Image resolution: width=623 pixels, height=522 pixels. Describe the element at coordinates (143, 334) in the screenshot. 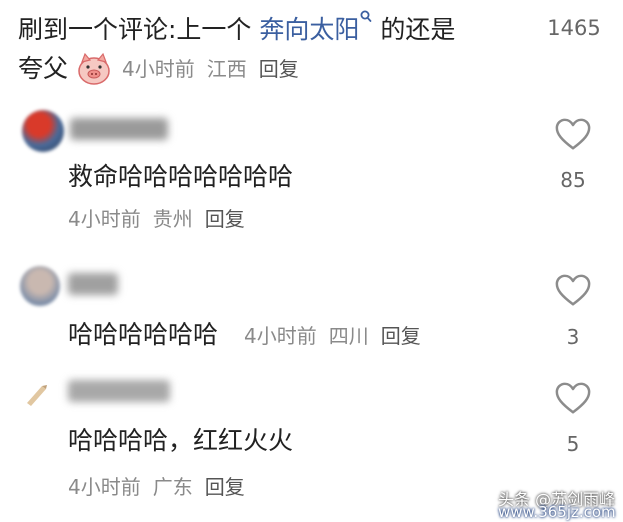

I see `reply-text: 哈哈哈哈哈哈` at that location.